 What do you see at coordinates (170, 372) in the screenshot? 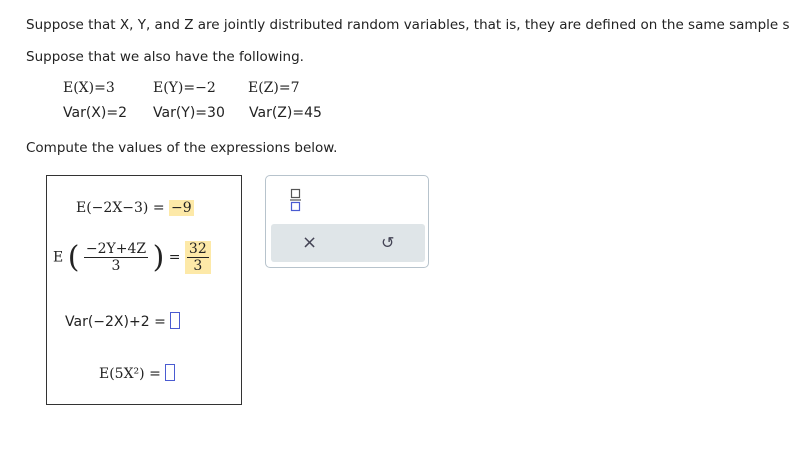
I see `problem-4-input` at bounding box center [170, 372].